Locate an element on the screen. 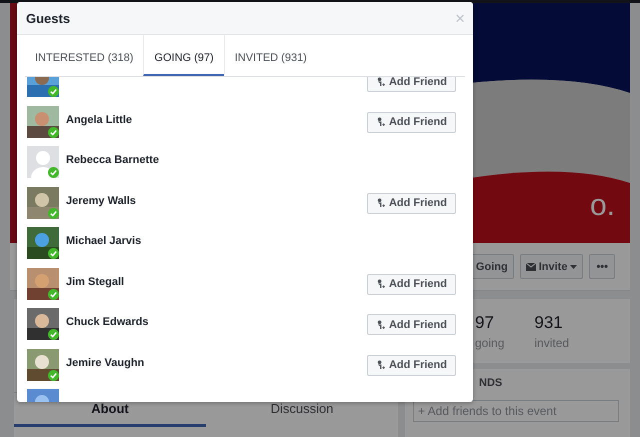 The width and height of the screenshot is (640, 437). guest-name: Jim Stegall is located at coordinates (216, 282).